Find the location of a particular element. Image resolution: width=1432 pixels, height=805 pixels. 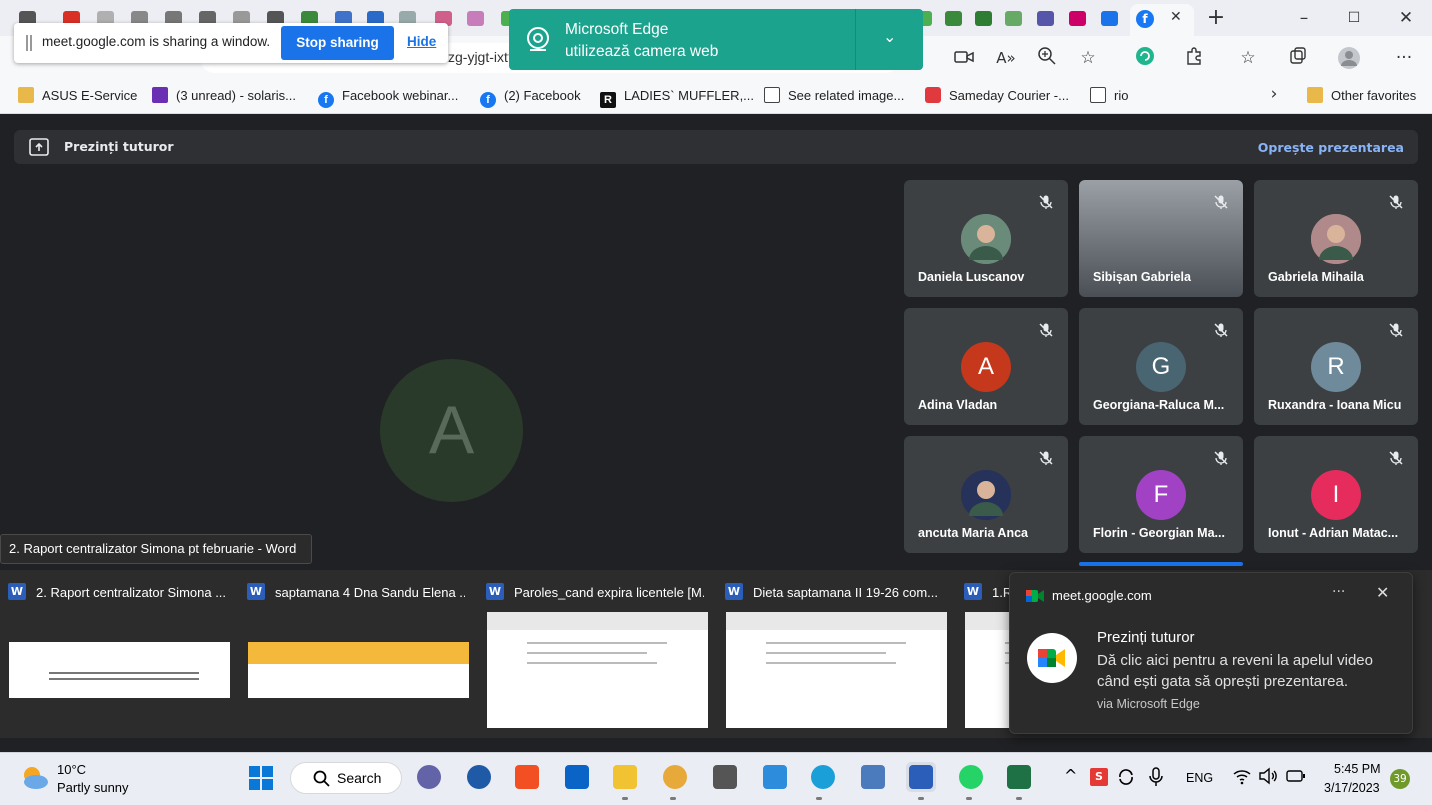

extension-refresh-icon is located at coordinates (1145, 58).